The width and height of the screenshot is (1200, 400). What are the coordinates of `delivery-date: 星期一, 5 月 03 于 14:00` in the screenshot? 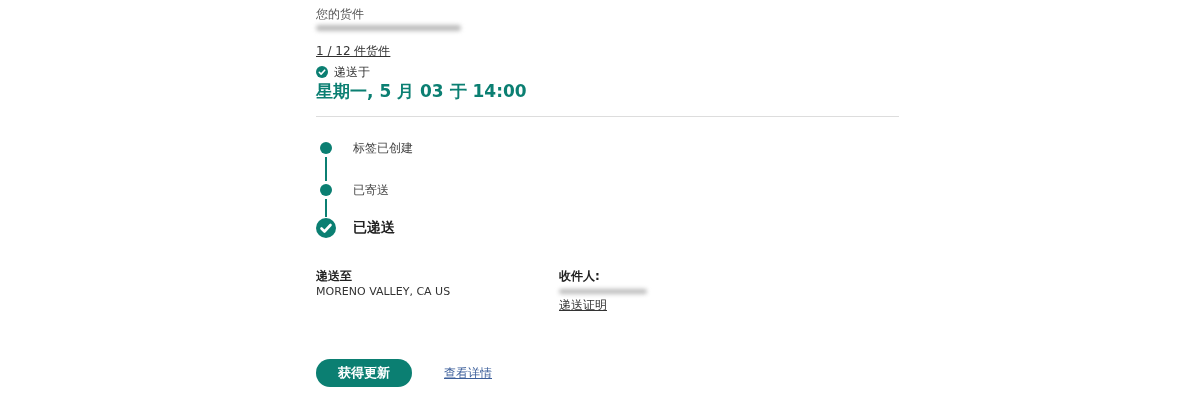 It's located at (422, 91).